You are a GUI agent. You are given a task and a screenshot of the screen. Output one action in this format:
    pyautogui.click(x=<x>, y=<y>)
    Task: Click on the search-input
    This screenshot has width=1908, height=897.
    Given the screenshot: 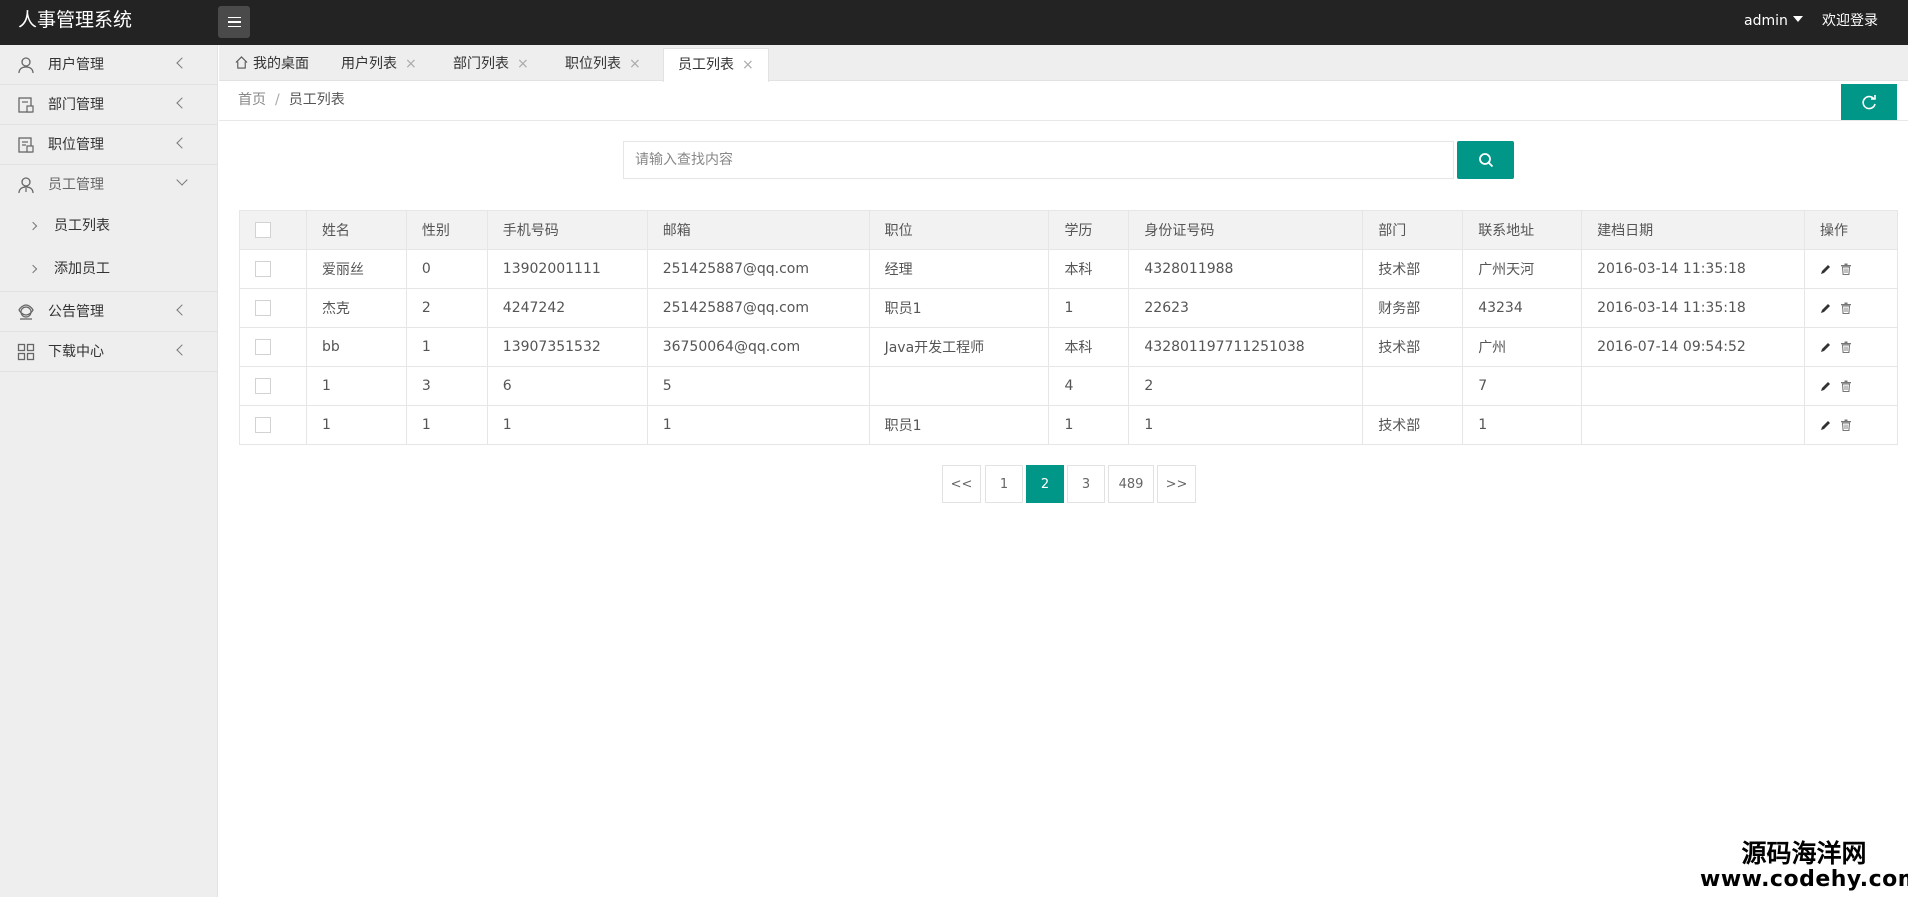 What is the action you would take?
    pyautogui.click(x=1038, y=160)
    